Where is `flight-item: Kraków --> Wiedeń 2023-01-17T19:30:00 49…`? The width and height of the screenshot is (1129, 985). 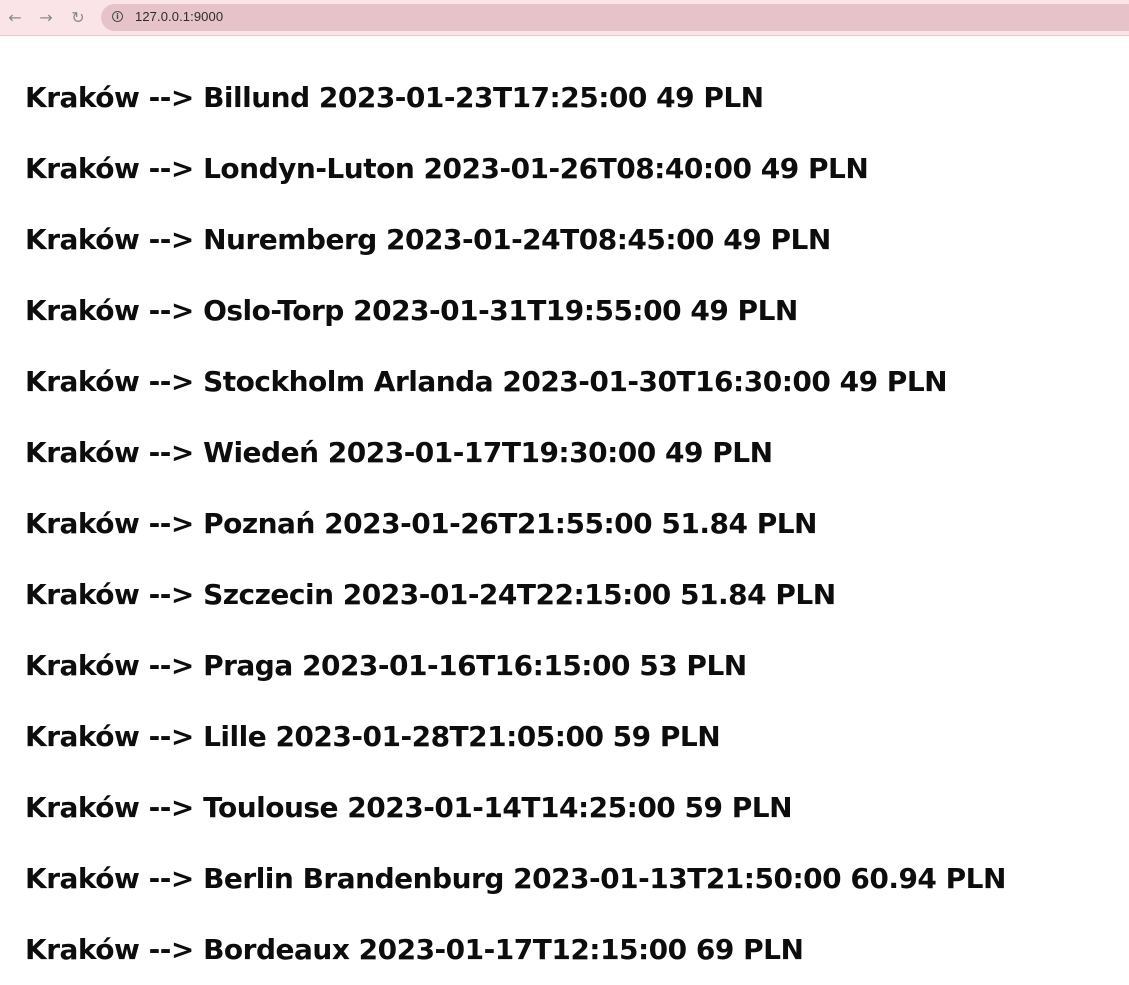
flight-item: Kraków --> Wiedeń 2023-01-17T19:30:00 49… is located at coordinates (399, 452).